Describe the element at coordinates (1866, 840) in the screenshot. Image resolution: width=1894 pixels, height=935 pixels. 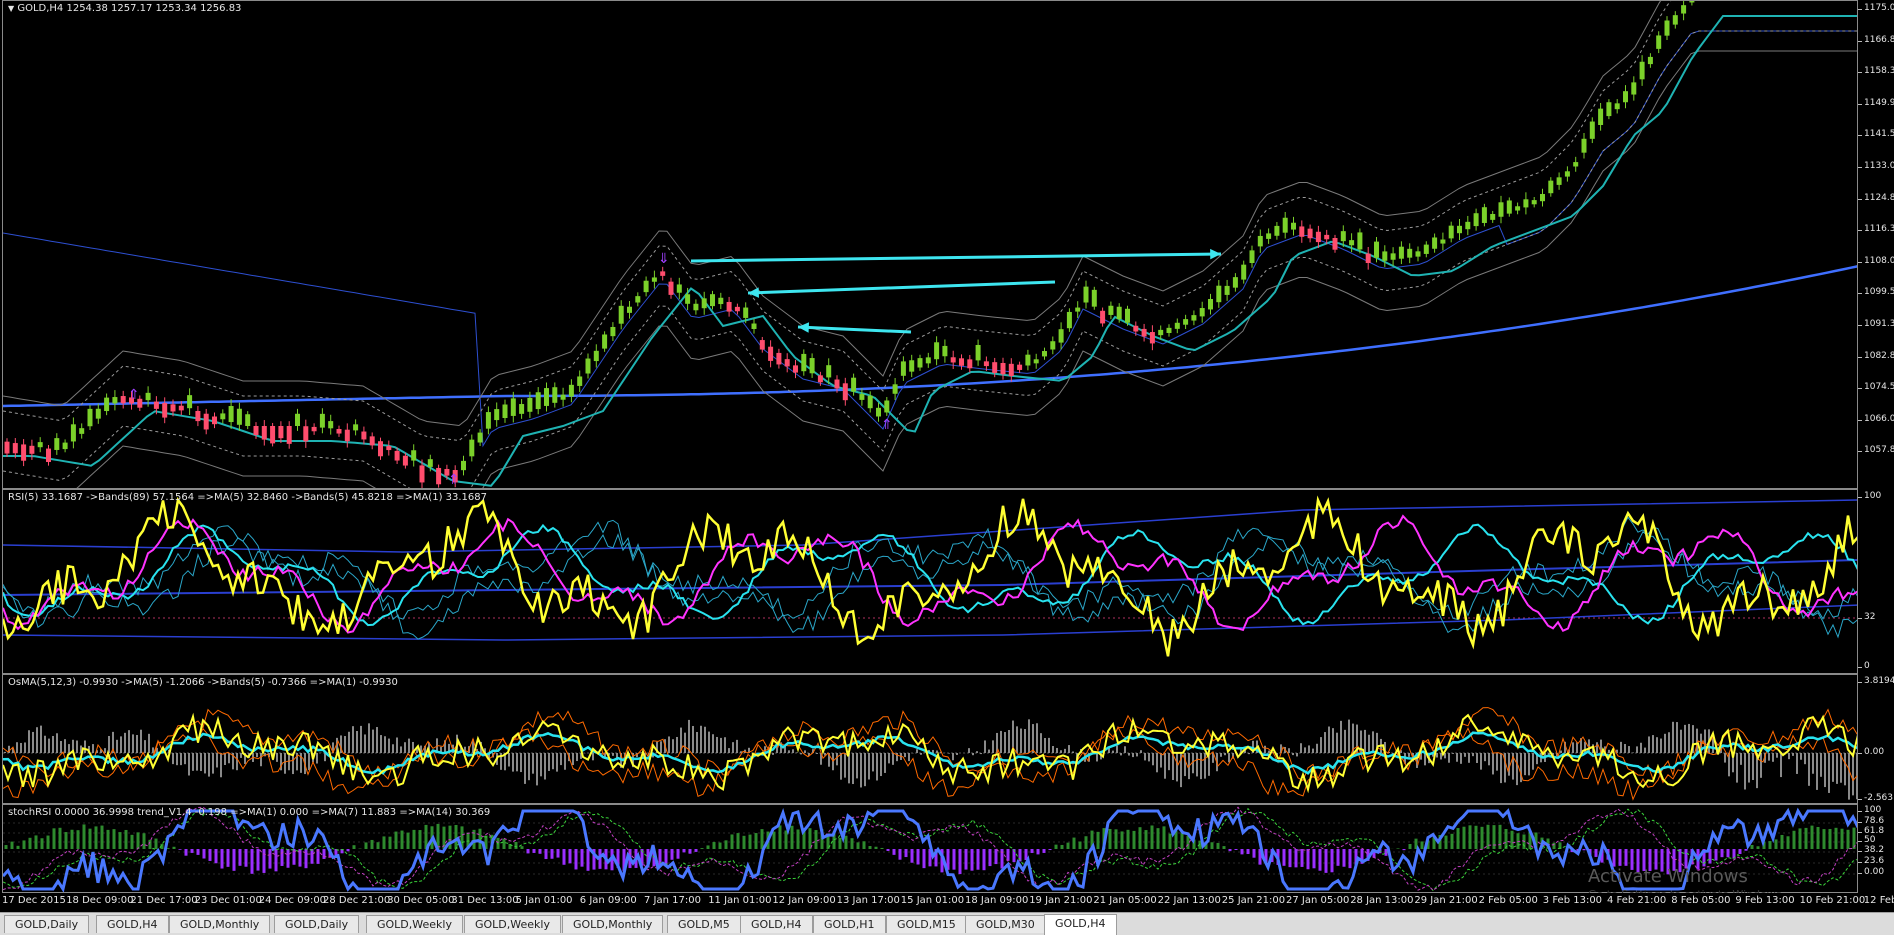
I see `stoch-tick: 50` at that location.